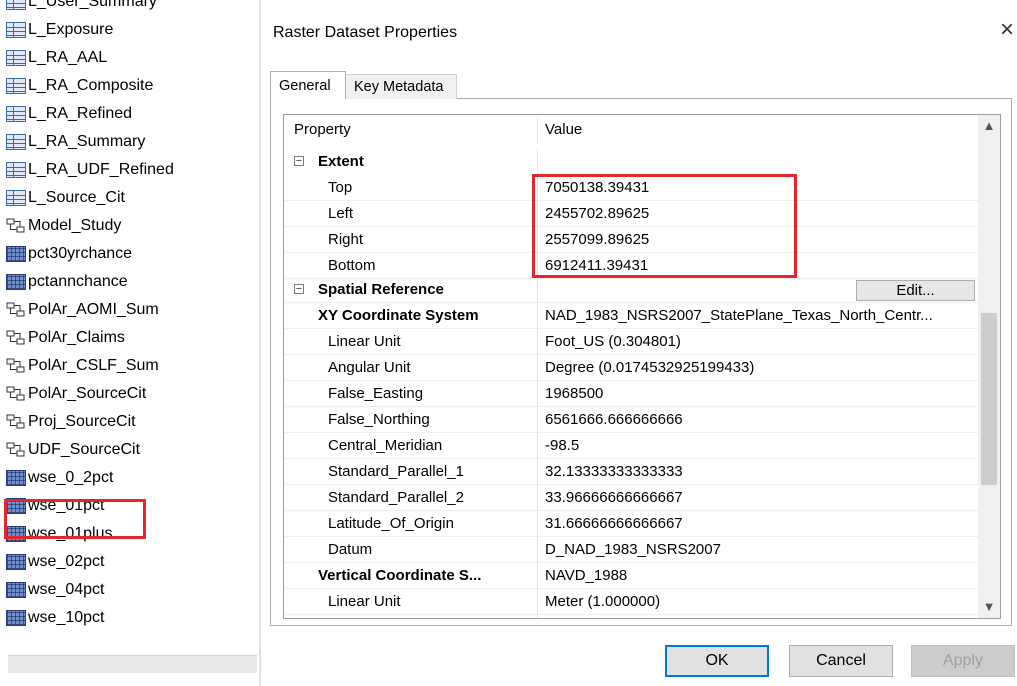  I want to click on ok-button: OK, so click(717, 661).